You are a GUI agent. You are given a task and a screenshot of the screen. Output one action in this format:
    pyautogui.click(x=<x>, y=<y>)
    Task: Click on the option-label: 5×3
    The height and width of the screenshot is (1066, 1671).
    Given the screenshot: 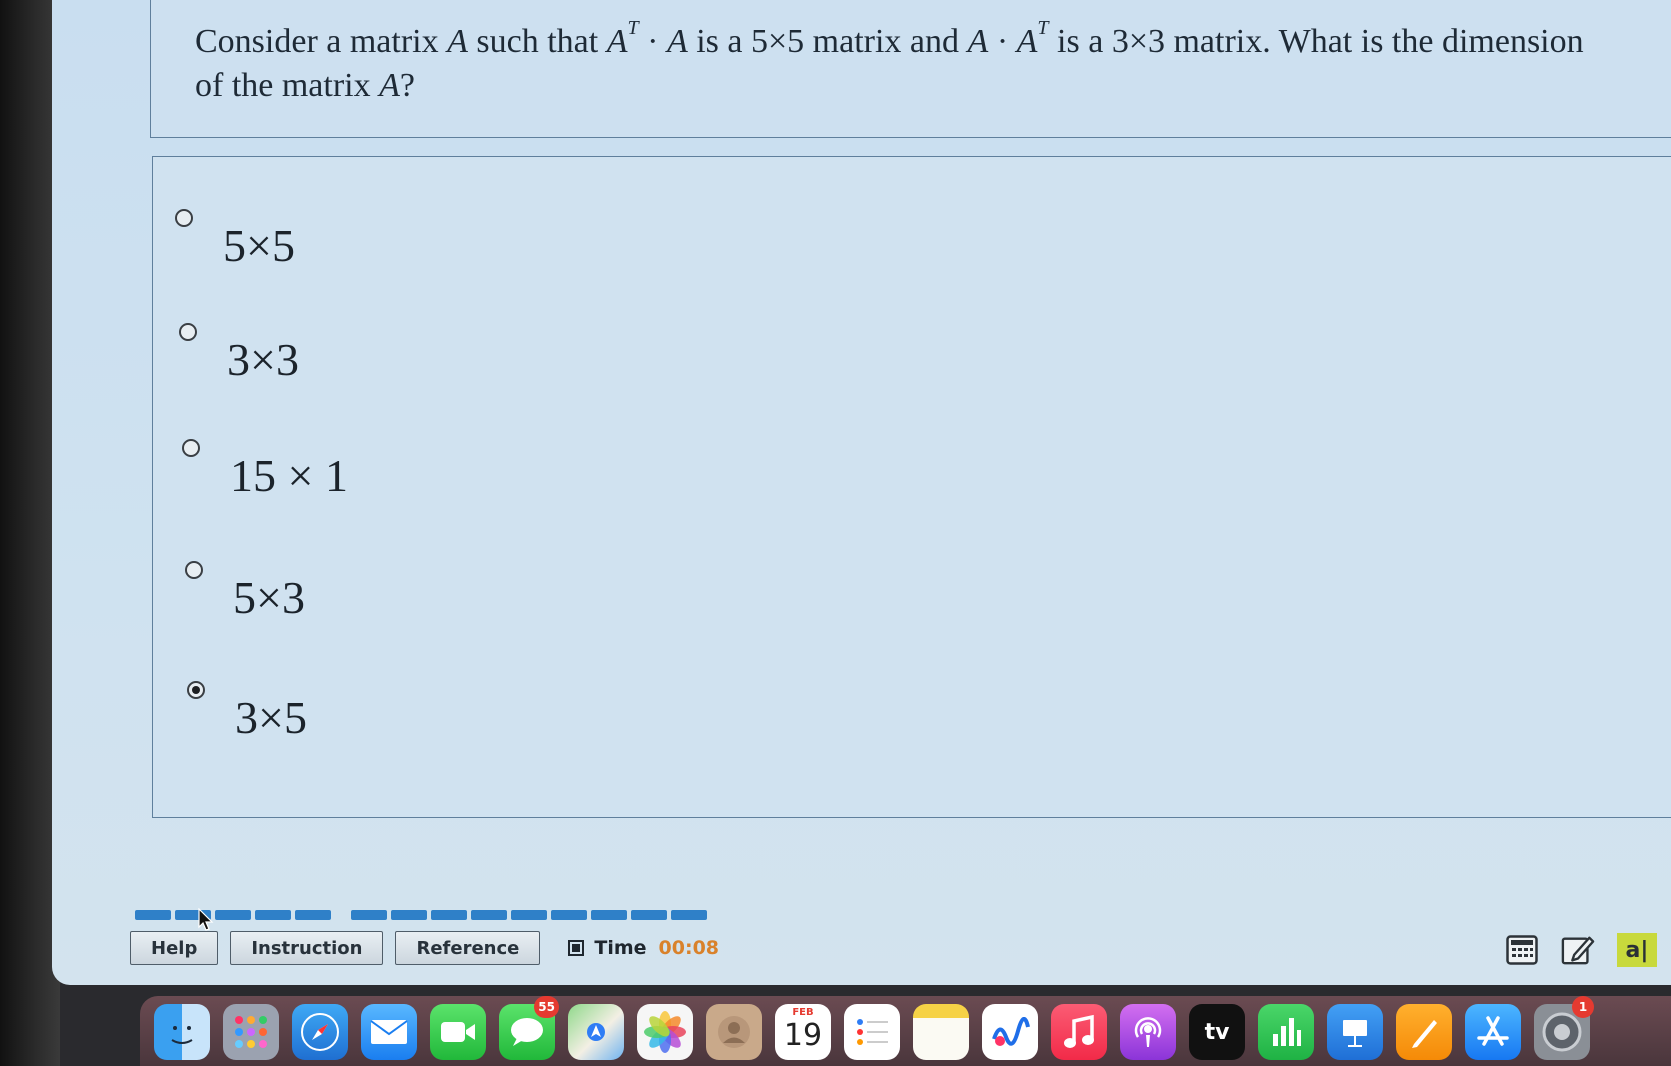 What is the action you would take?
    pyautogui.click(x=269, y=597)
    